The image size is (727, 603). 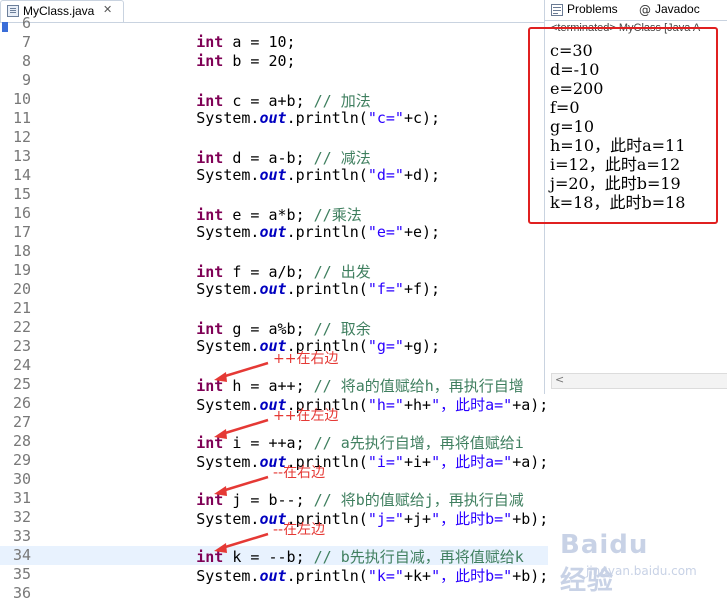 I want to click on line-number: 8, so click(x=26, y=61).